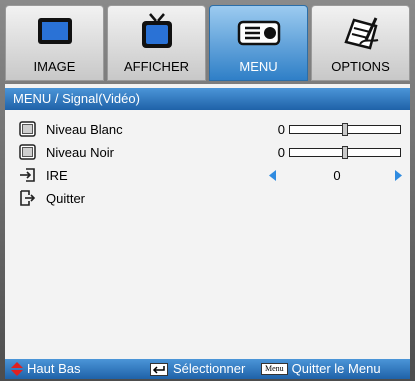 Image resolution: width=415 pixels, height=381 pixels. Describe the element at coordinates (28, 198) in the screenshot. I see `exit-icon` at that location.